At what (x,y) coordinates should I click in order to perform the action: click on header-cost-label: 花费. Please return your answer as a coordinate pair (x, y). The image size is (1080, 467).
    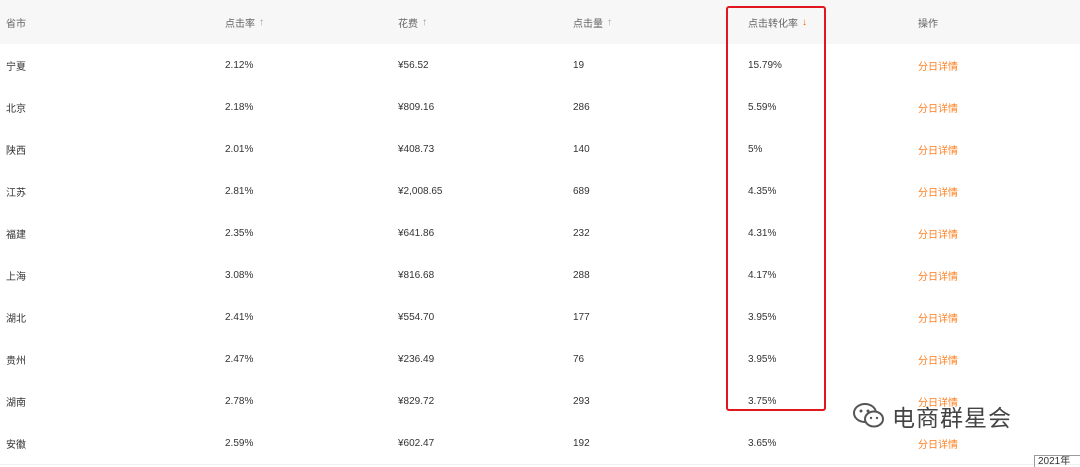
    Looking at the image, I should click on (408, 24).